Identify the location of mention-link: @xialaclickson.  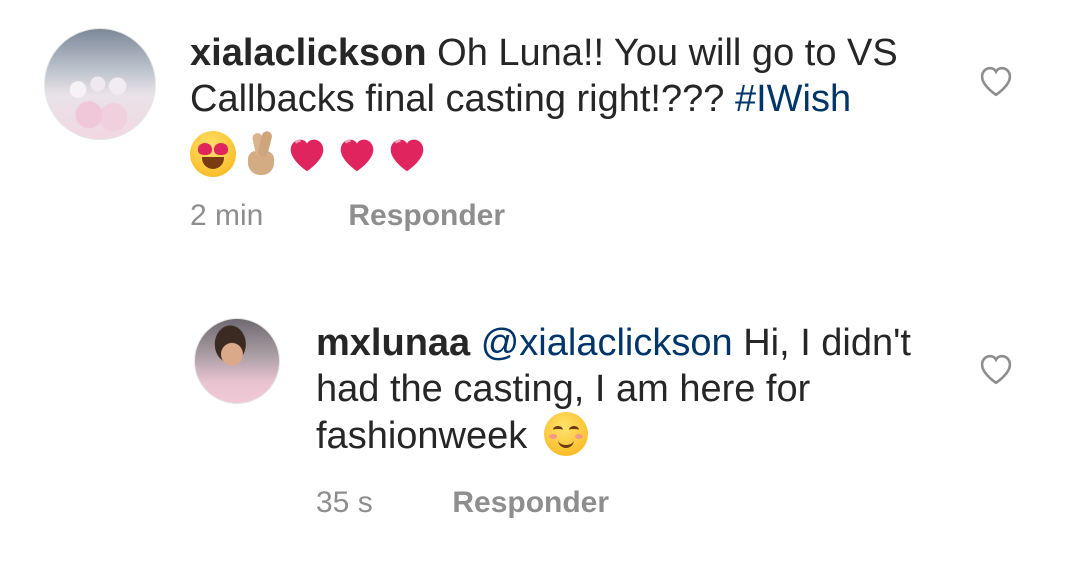
(607, 343).